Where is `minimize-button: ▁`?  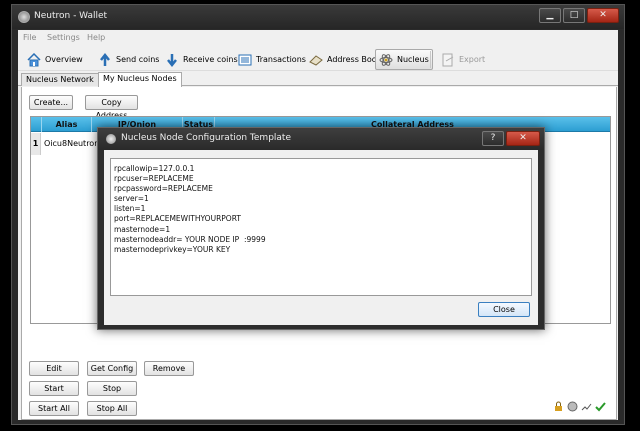 minimize-button: ▁ is located at coordinates (550, 15).